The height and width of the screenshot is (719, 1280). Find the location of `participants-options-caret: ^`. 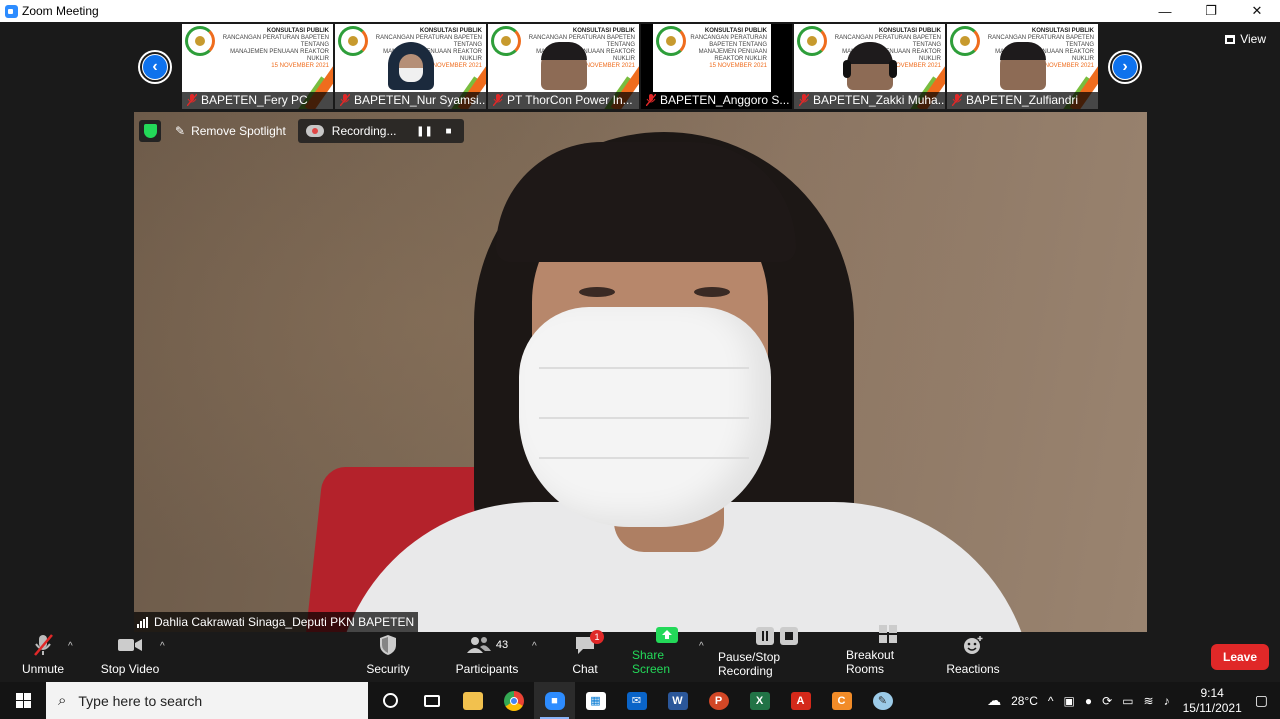

participants-options-caret: ^ is located at coordinates (534, 646).